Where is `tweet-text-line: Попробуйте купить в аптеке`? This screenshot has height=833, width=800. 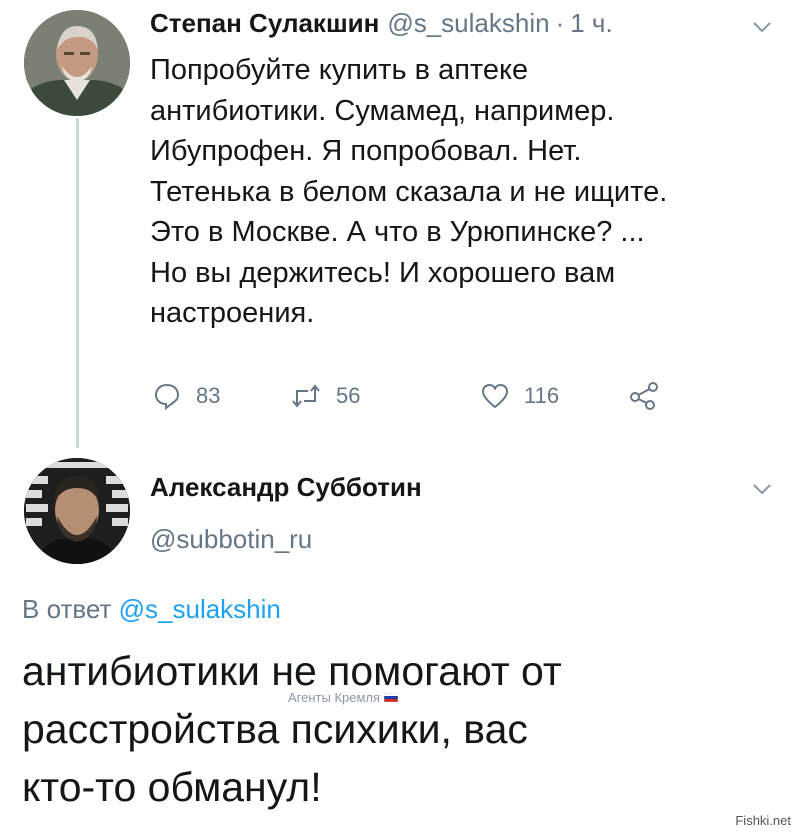 tweet-text-line: Попробуйте купить в аптеке is located at coordinates (339, 70).